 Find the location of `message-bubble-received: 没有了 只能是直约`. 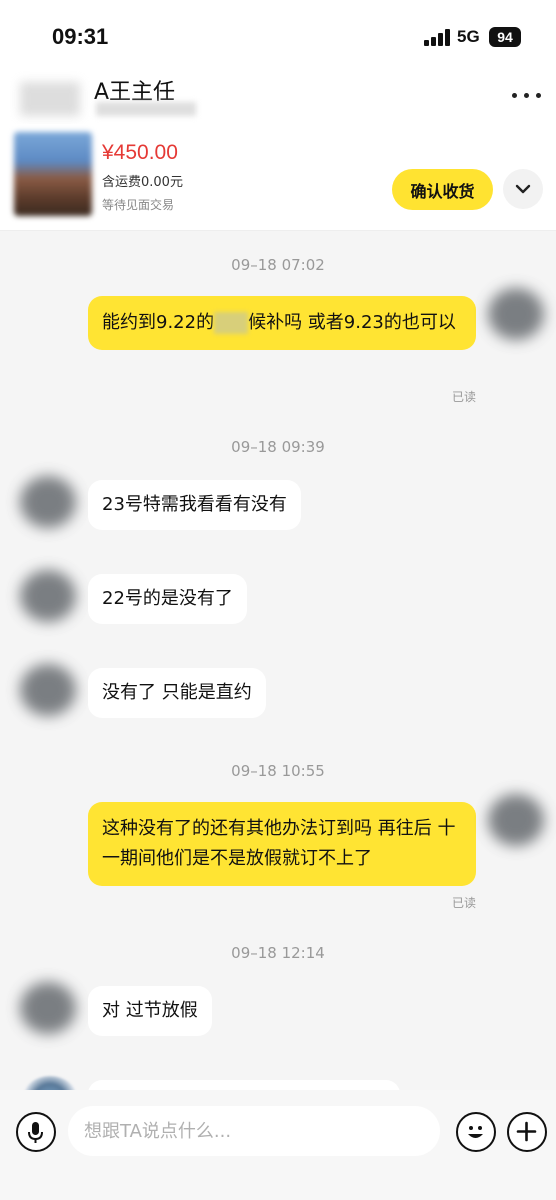

message-bubble-received: 没有了 只能是直约 is located at coordinates (177, 693).